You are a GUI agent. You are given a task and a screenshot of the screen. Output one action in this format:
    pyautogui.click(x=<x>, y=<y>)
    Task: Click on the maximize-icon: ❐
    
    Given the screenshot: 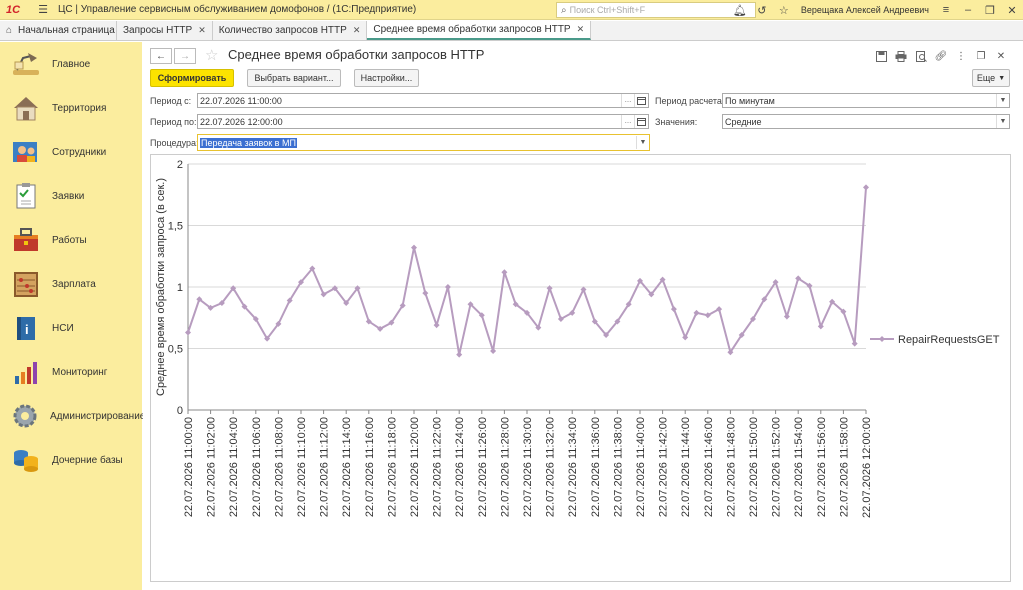 What is the action you would take?
    pyautogui.click(x=990, y=10)
    